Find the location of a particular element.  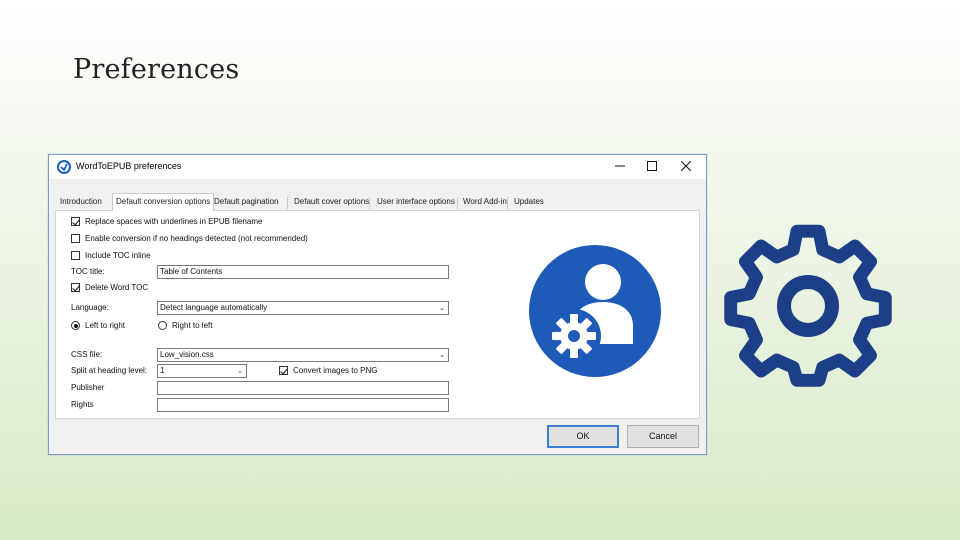

maximize-button is located at coordinates (652, 166).